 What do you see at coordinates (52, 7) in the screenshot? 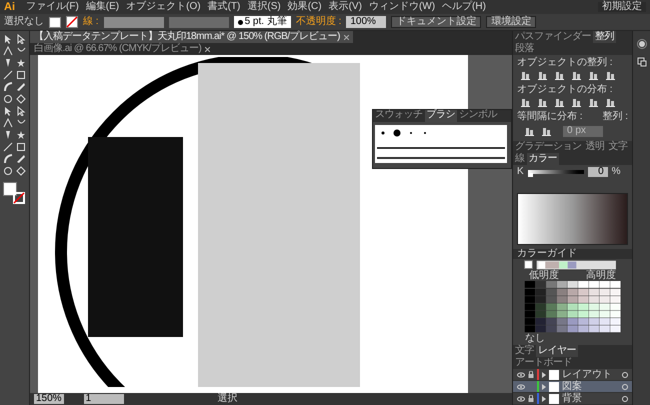
I see `menu-item: ファイル(F)` at bounding box center [52, 7].